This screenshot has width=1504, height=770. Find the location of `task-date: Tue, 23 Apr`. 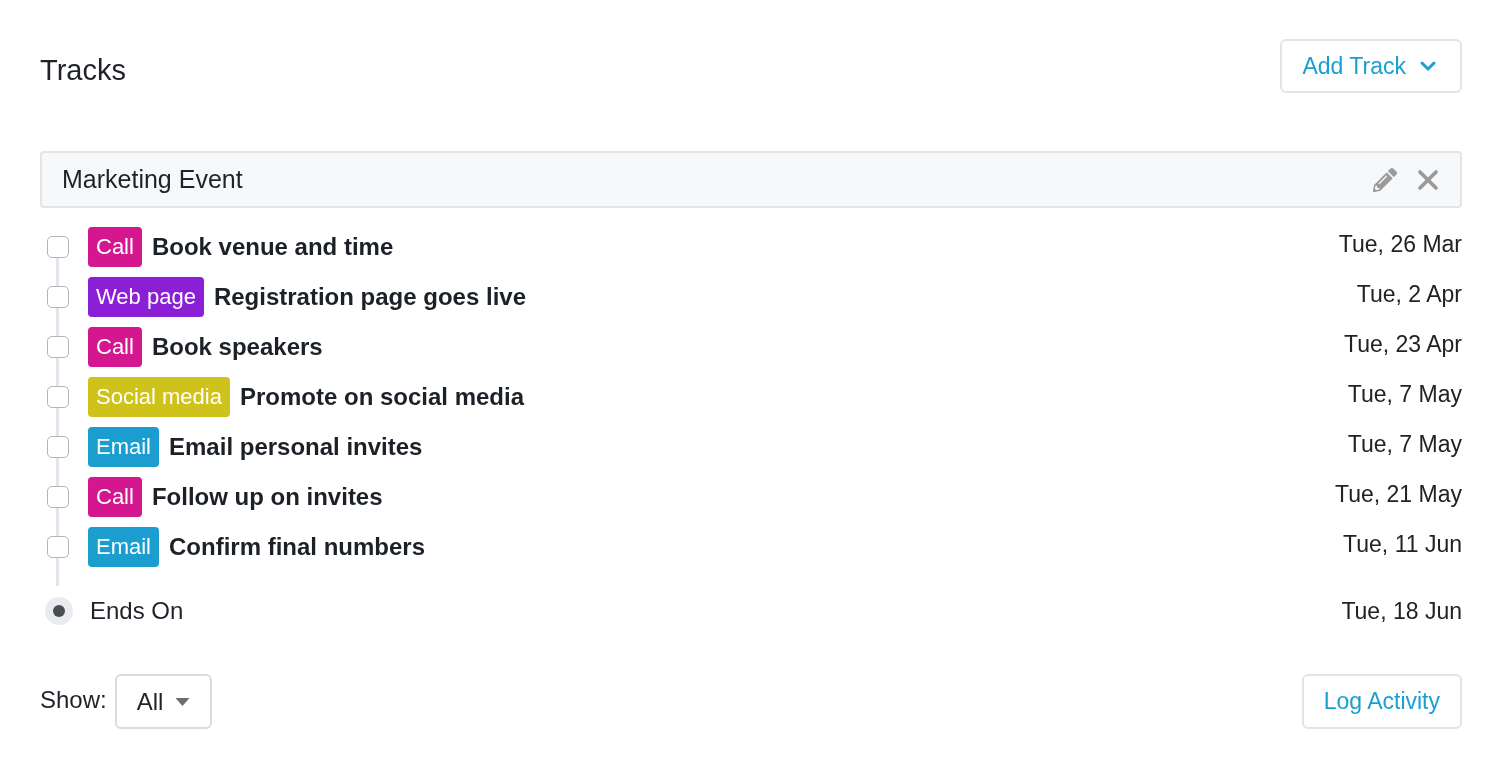

task-date: Tue, 23 Apr is located at coordinates (1402, 344).